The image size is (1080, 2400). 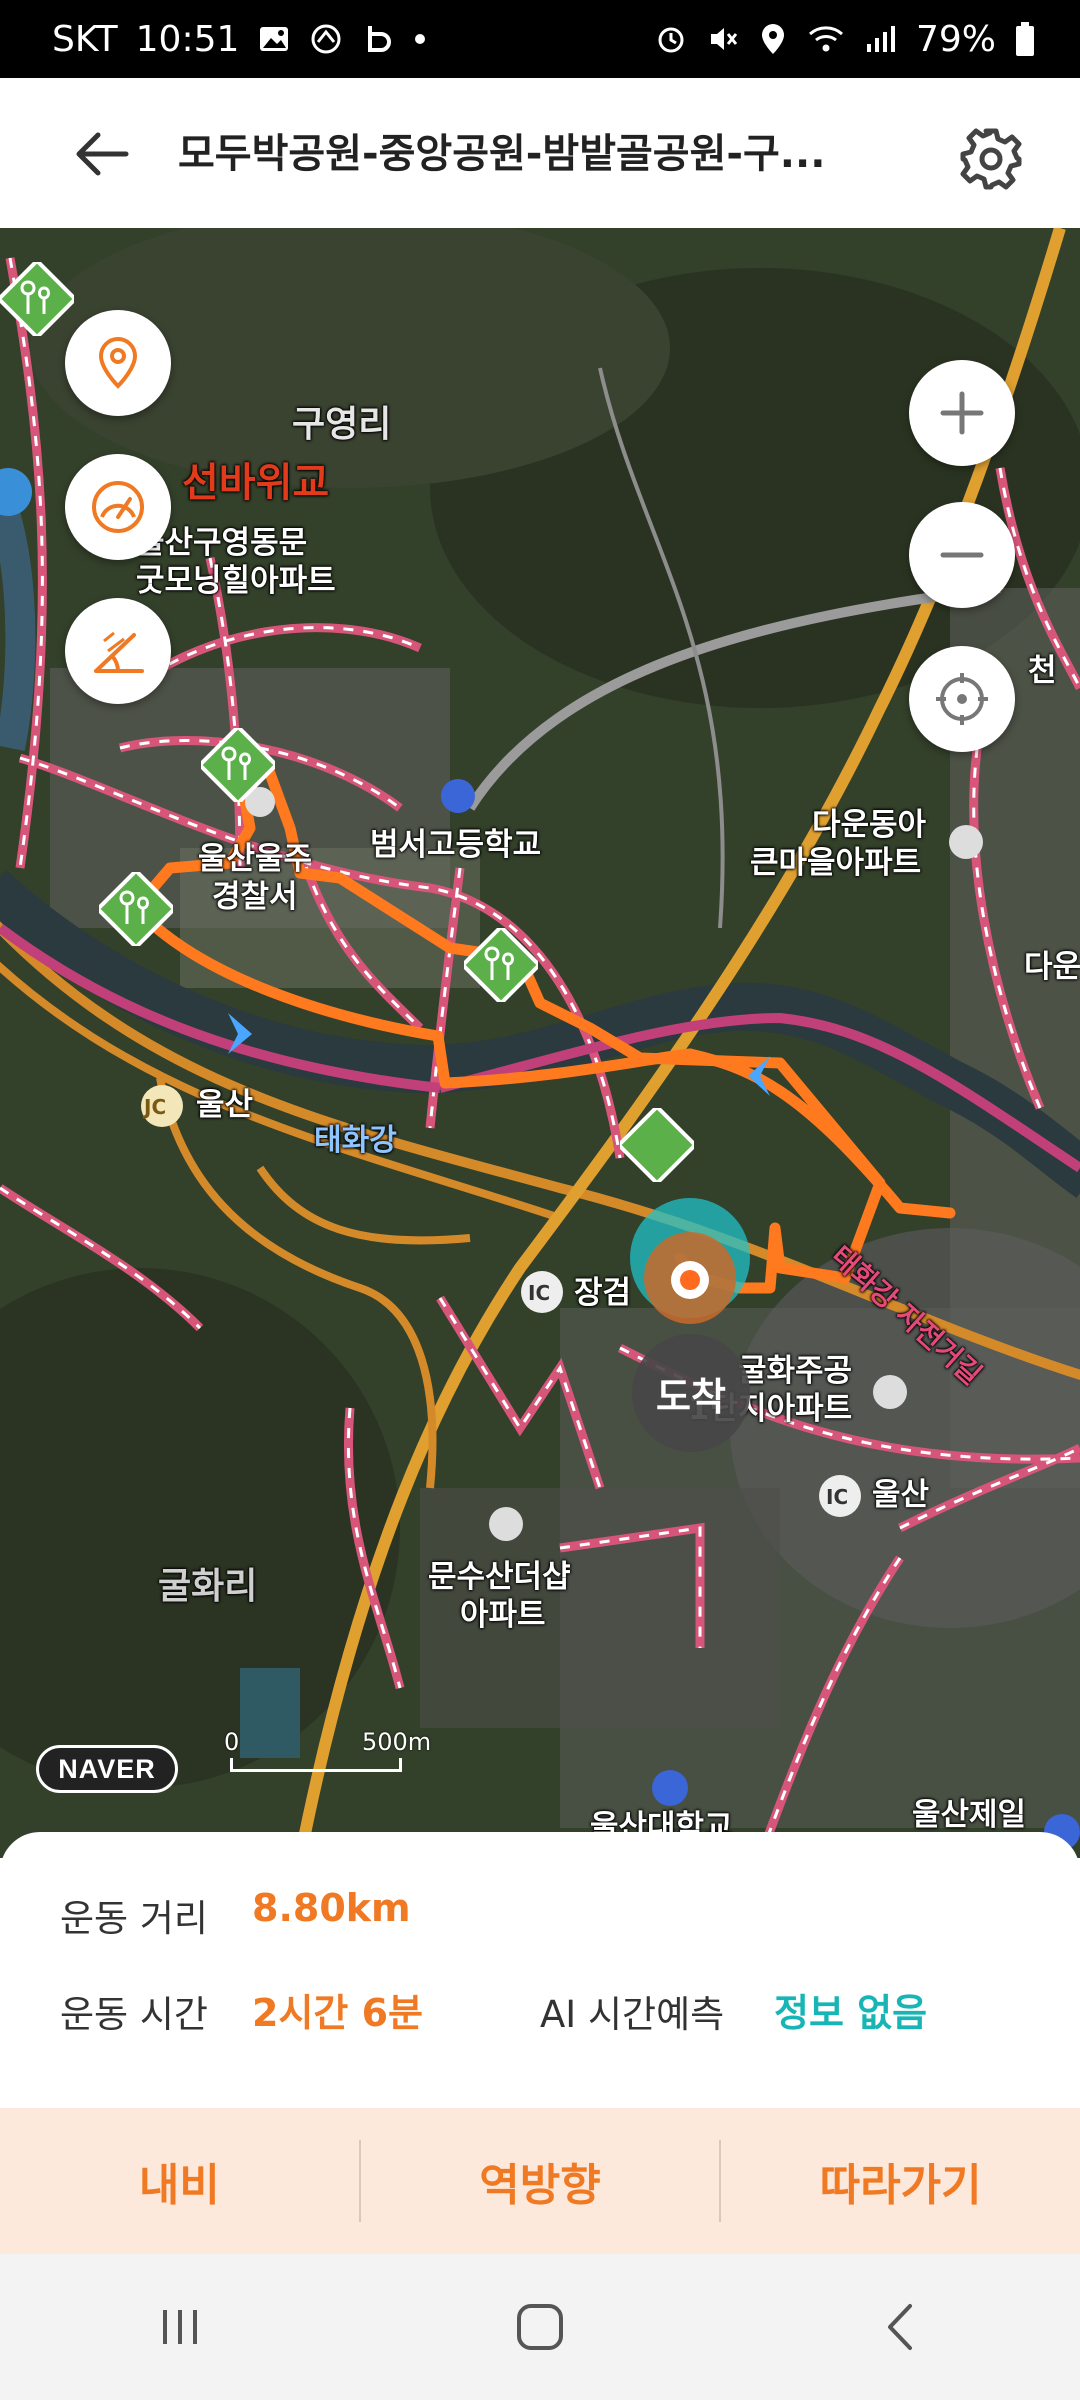 I want to click on gear-icon, so click(x=991, y=159).